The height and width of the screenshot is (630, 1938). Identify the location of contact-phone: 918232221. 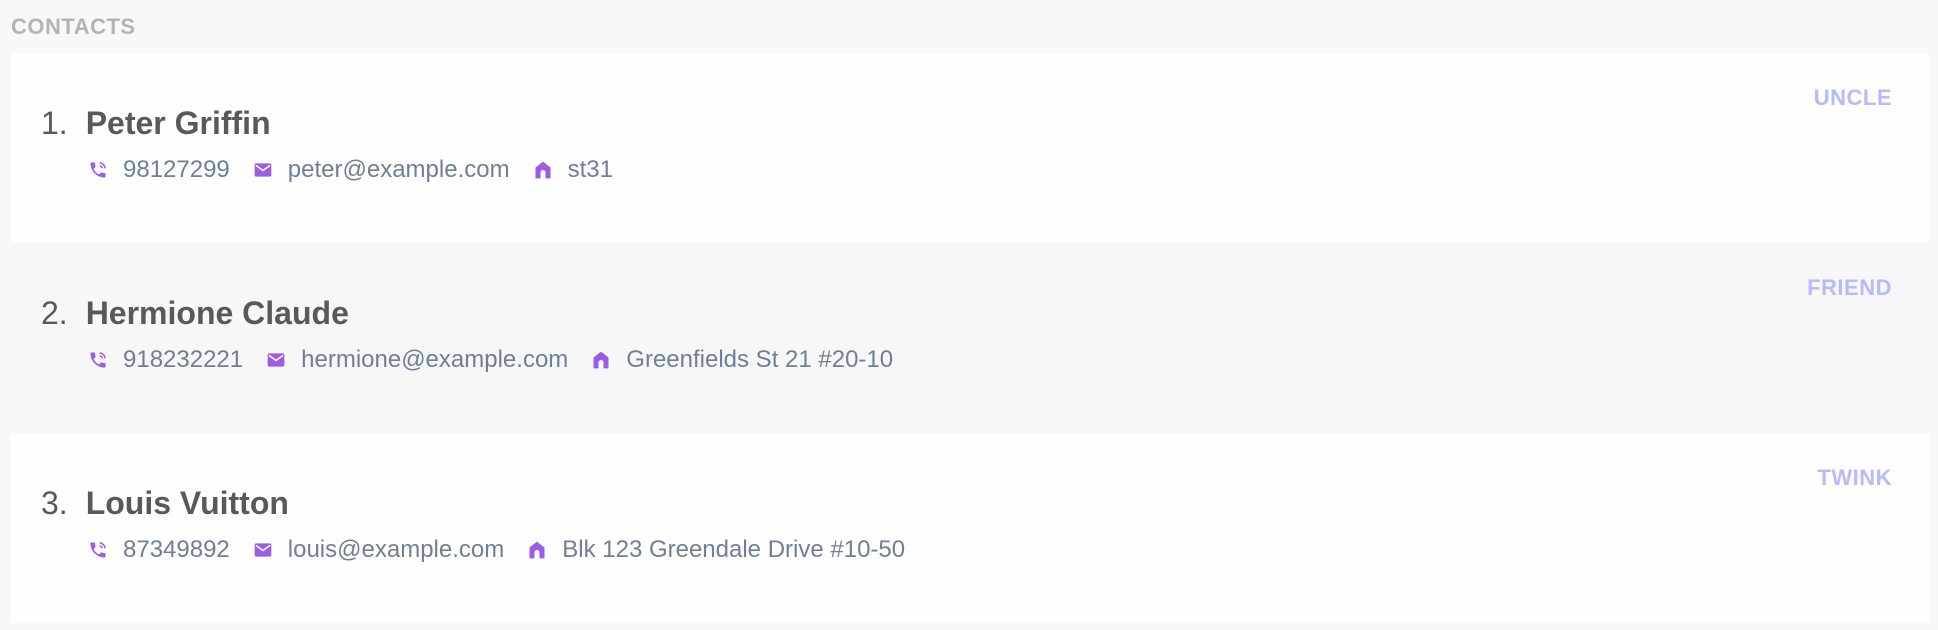
(183, 359).